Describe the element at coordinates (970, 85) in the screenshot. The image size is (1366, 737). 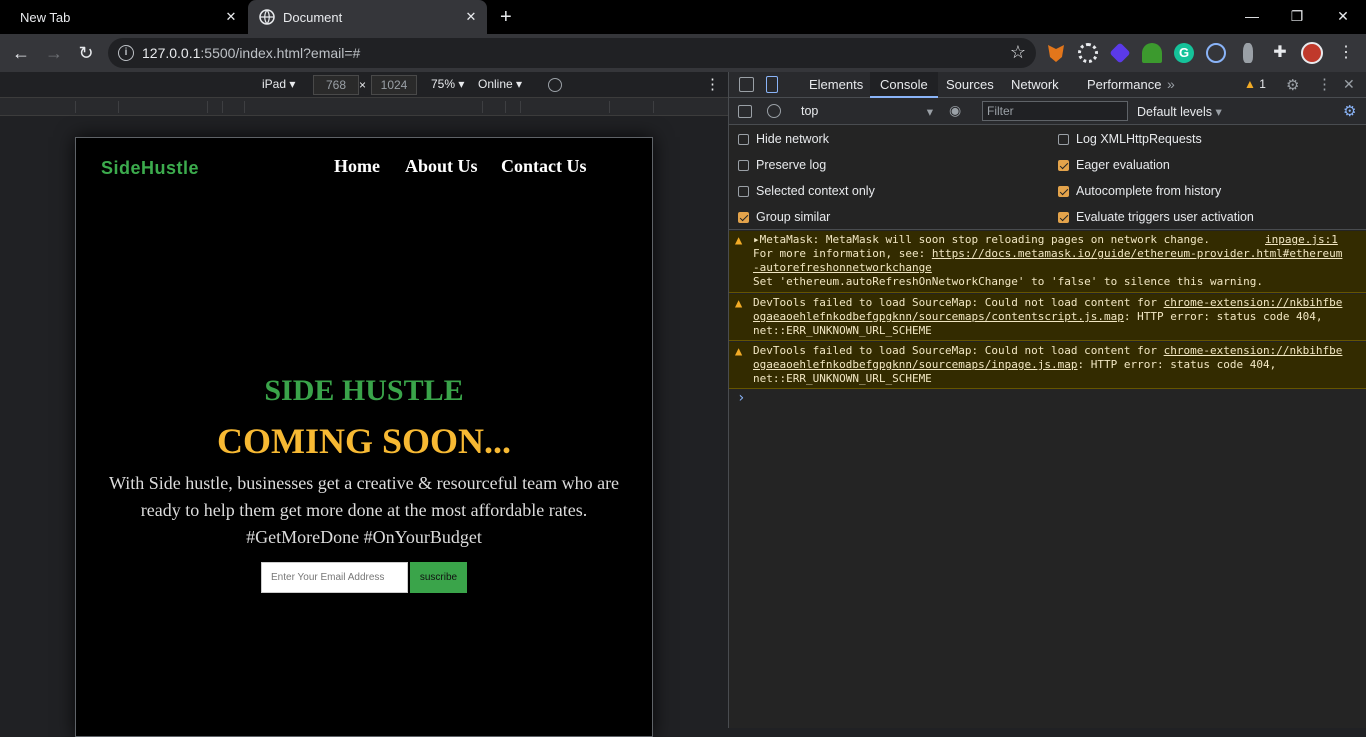
I see `tab-sources: Sources` at that location.